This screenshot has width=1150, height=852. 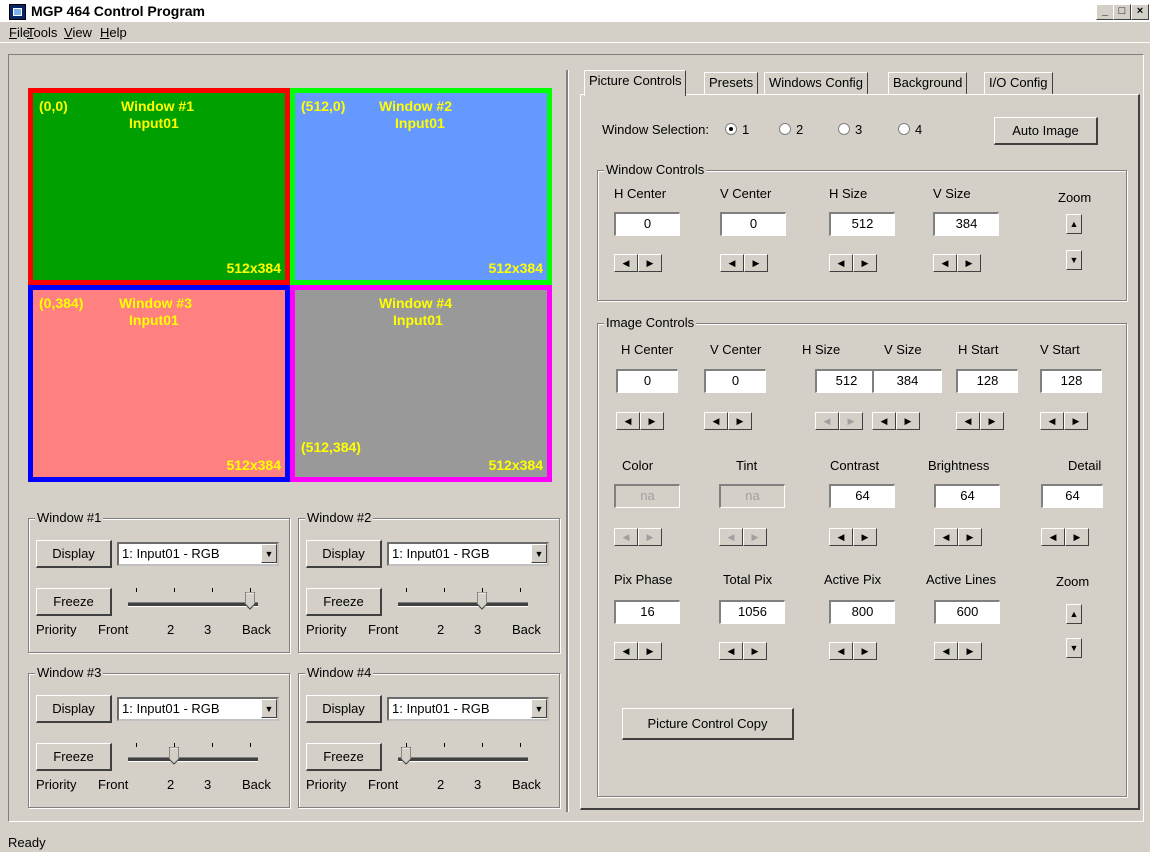 I want to click on auto-image-button: Auto Image, so click(x=1046, y=131).